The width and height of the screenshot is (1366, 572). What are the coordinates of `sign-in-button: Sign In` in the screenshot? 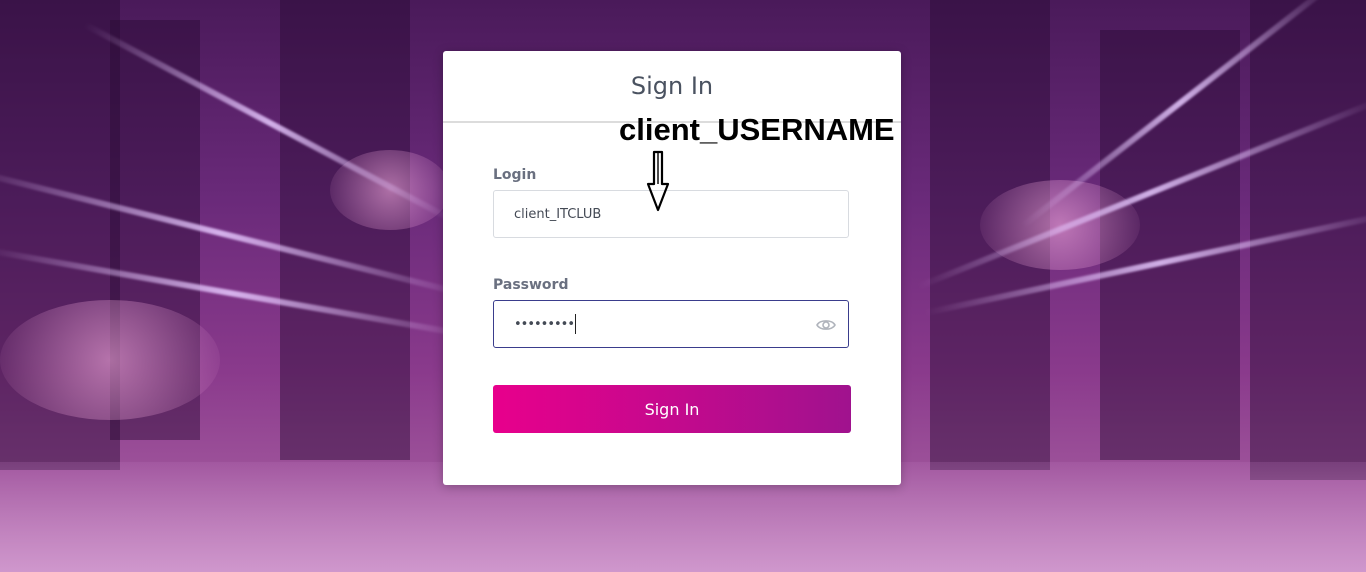 It's located at (672, 409).